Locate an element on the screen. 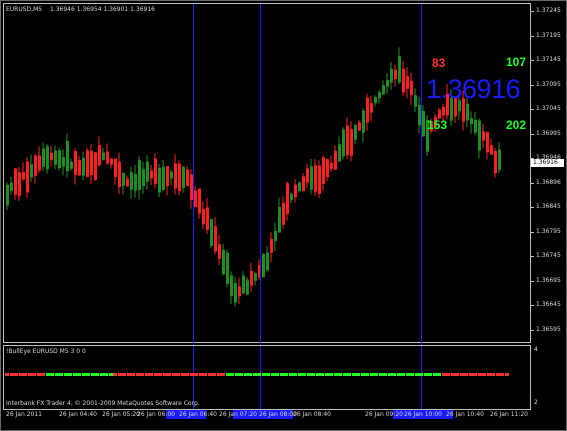  time-tick-label: 26 Jan 08:40 is located at coordinates (312, 414).